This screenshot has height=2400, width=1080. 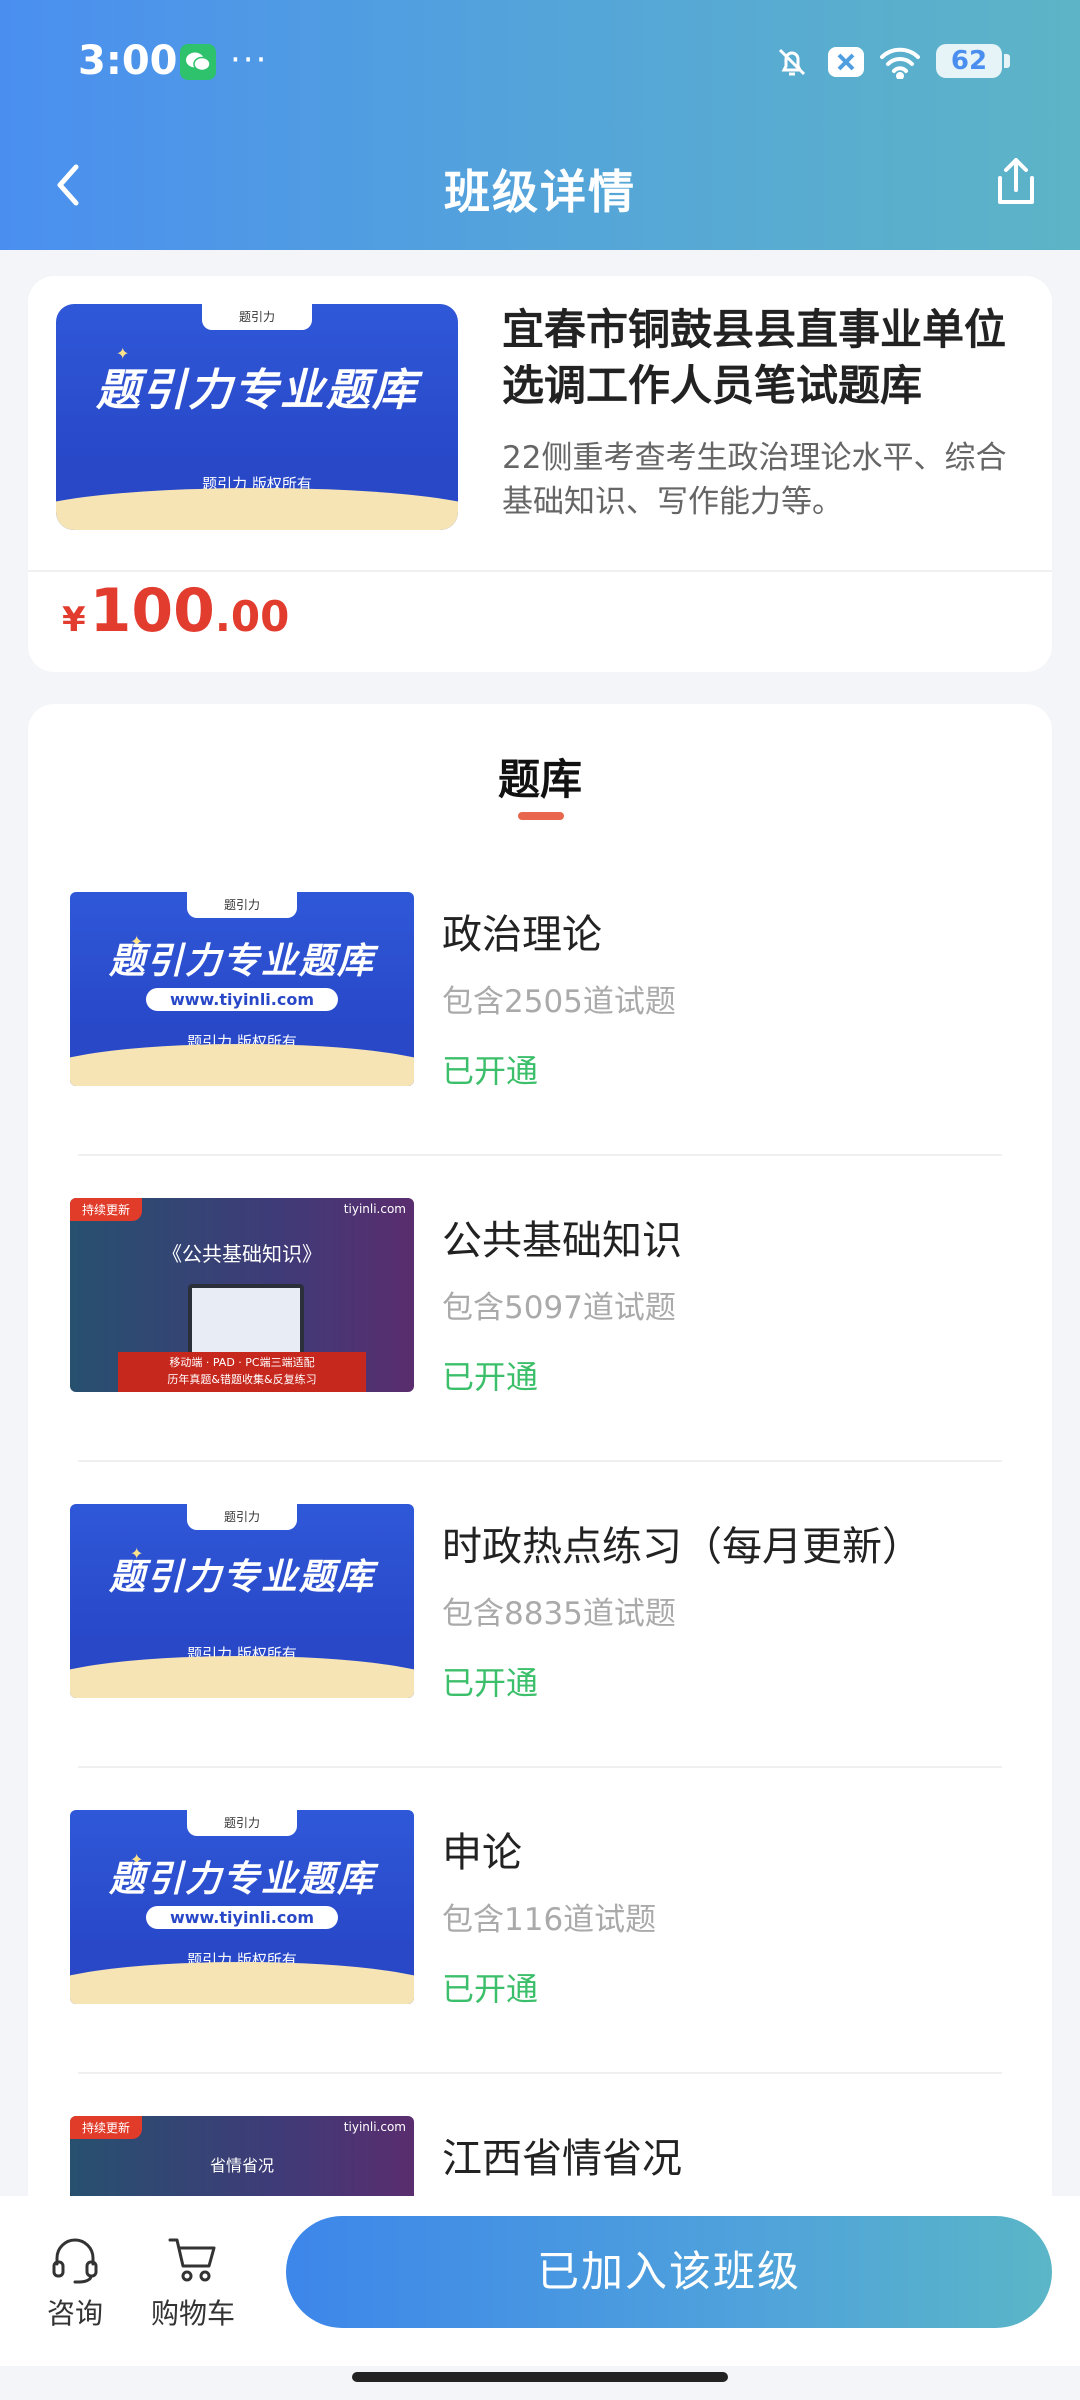 I want to click on bank-thumbnail: 持续更新 tiyinli.com 省情省况, so click(x=242, y=2158).